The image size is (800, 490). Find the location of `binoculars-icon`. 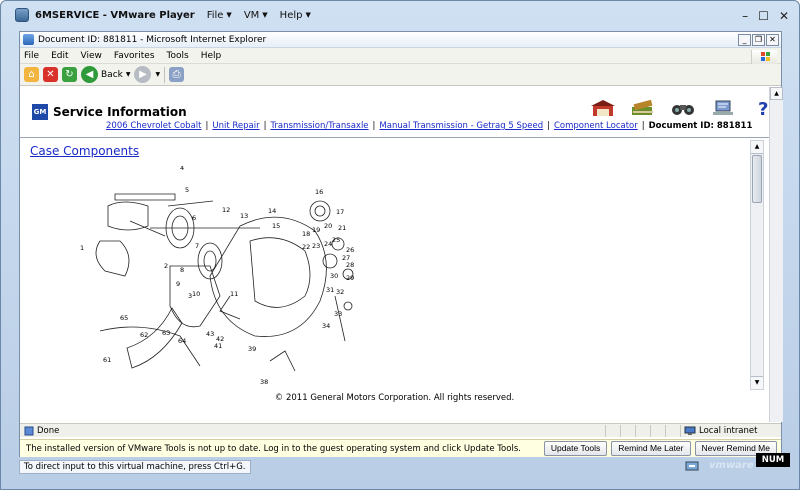

binoculars-icon is located at coordinates (683, 108).